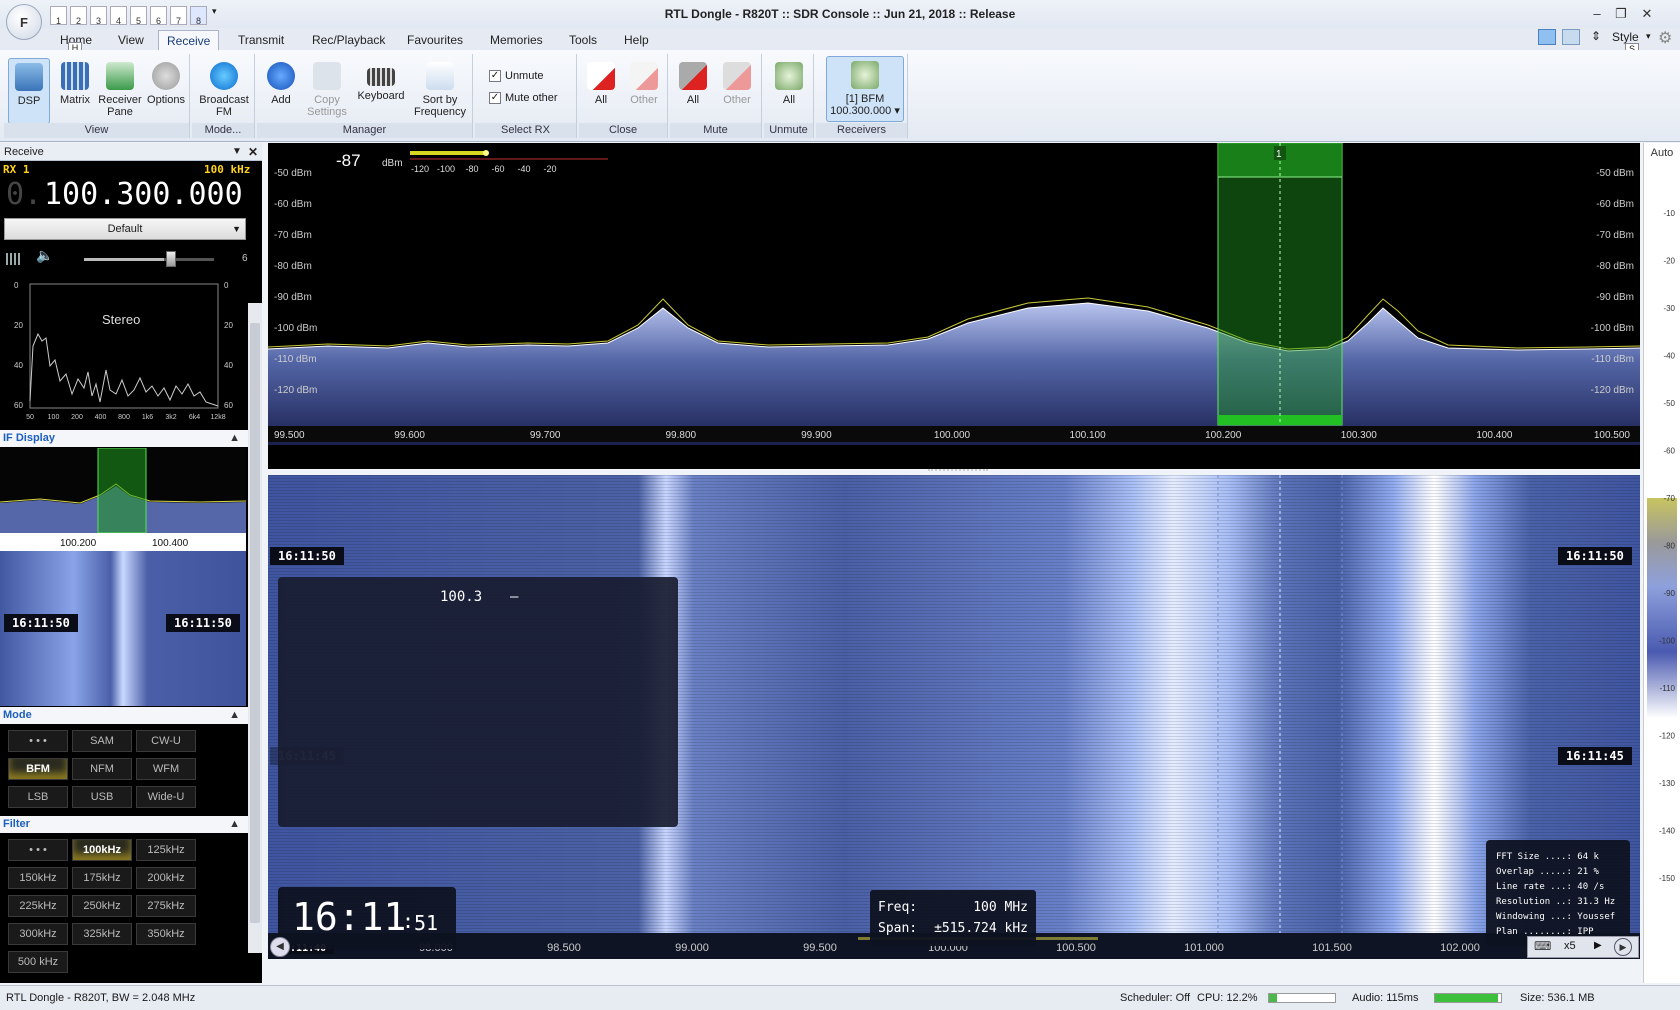  What do you see at coordinates (789, 82) in the screenshot?
I see `unmute-all-button: All` at bounding box center [789, 82].